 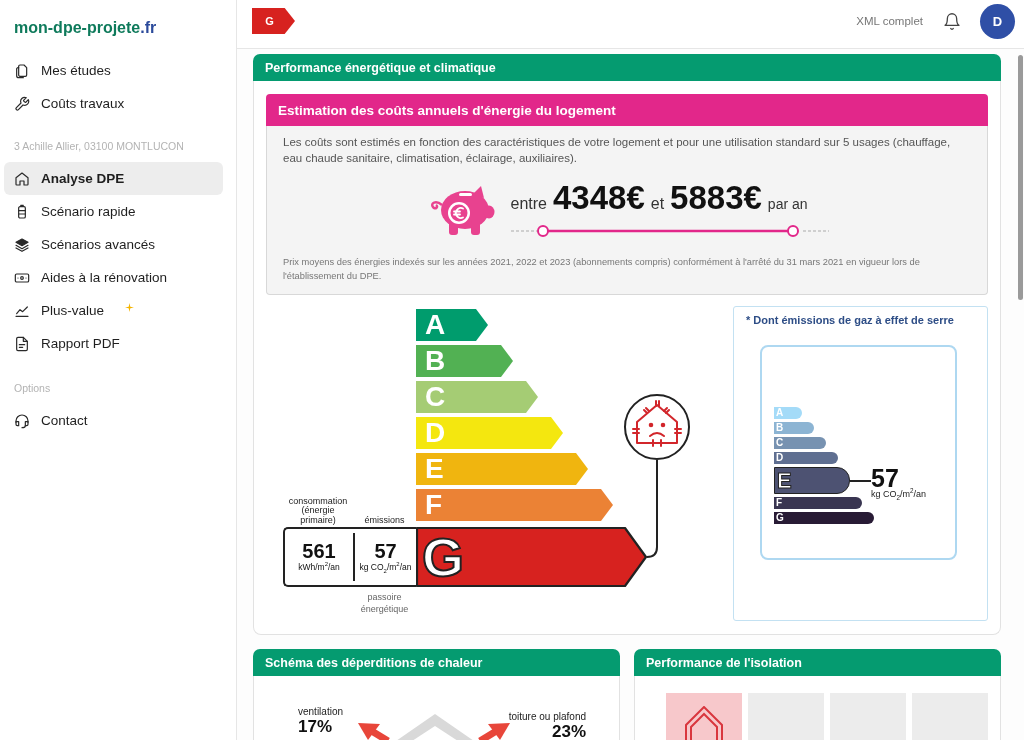 What do you see at coordinates (22, 244) in the screenshot?
I see `layers-icon` at bounding box center [22, 244].